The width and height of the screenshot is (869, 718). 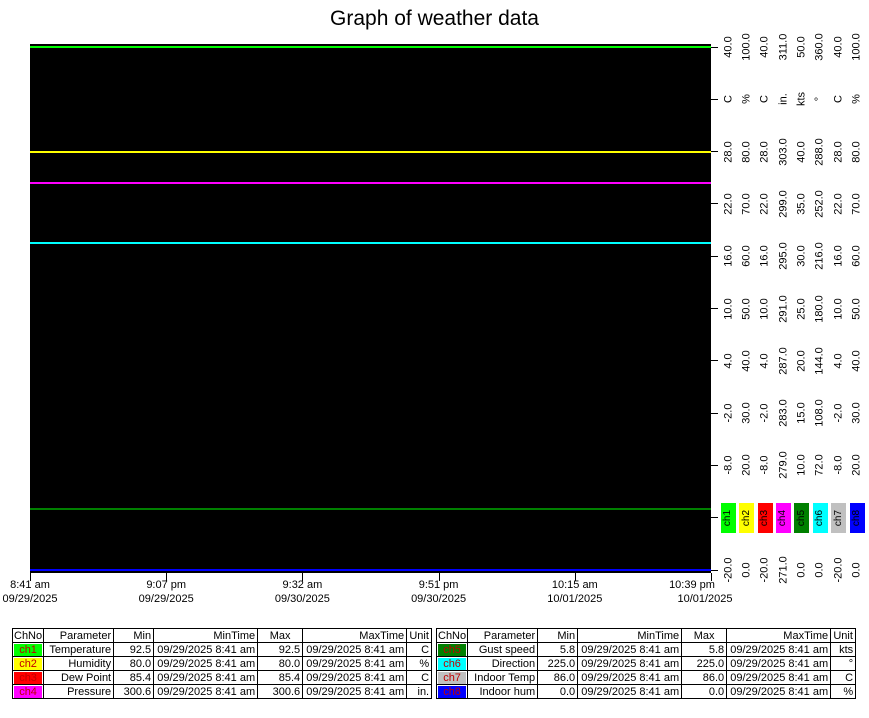 What do you see at coordinates (438, 585) in the screenshot?
I see `x-tick-label-time: 9:51 pm` at bounding box center [438, 585].